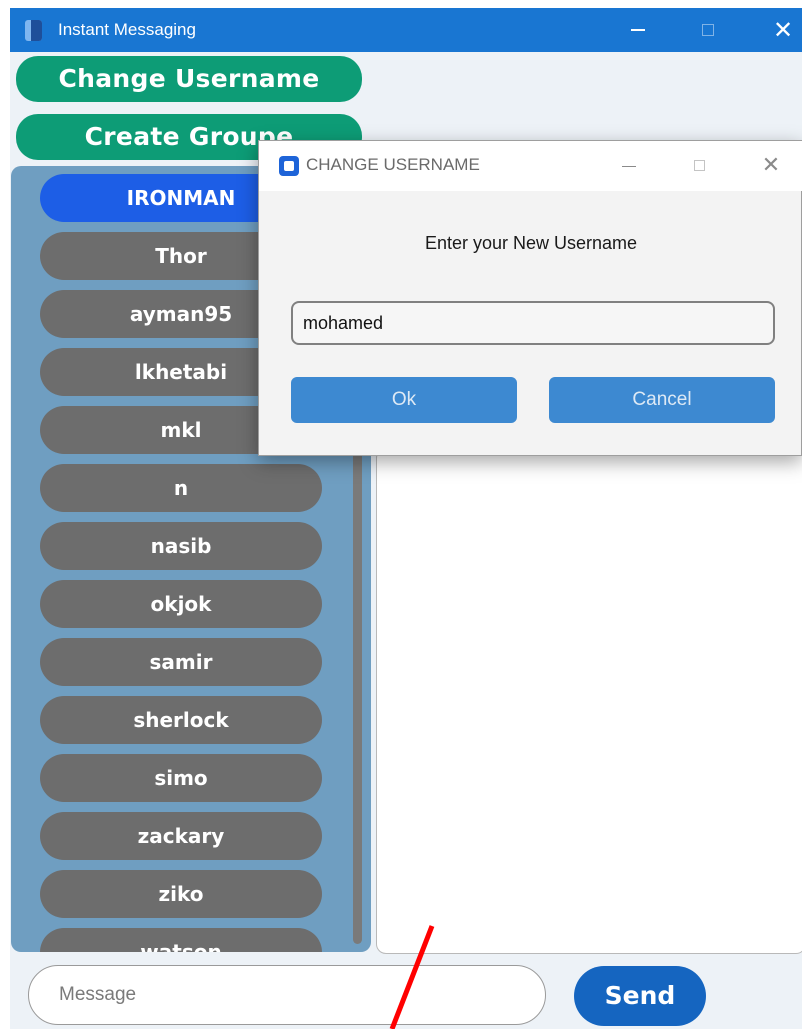 This screenshot has height=1029, width=802. What do you see at coordinates (640, 996) in the screenshot?
I see `send-button: Send` at bounding box center [640, 996].